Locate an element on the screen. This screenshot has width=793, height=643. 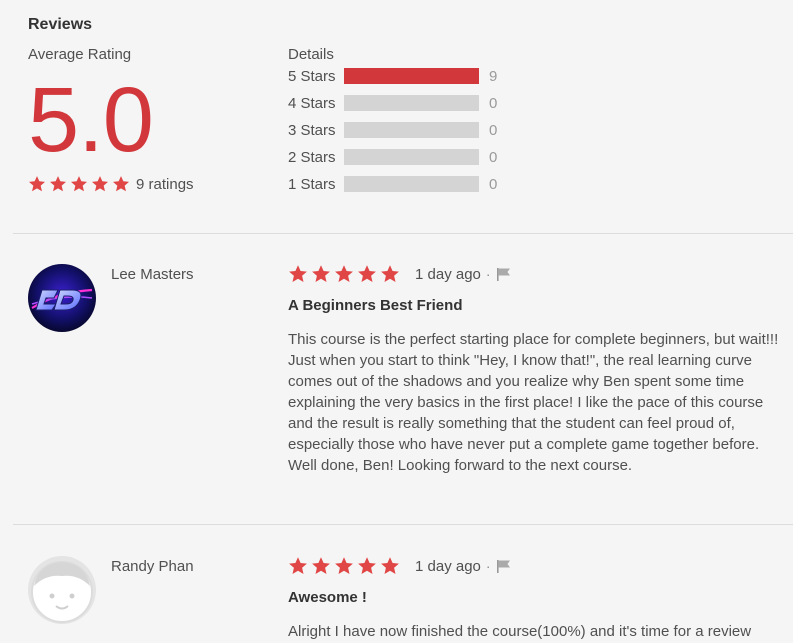
reviewer-name: Randy Phan is located at coordinates (152, 566).